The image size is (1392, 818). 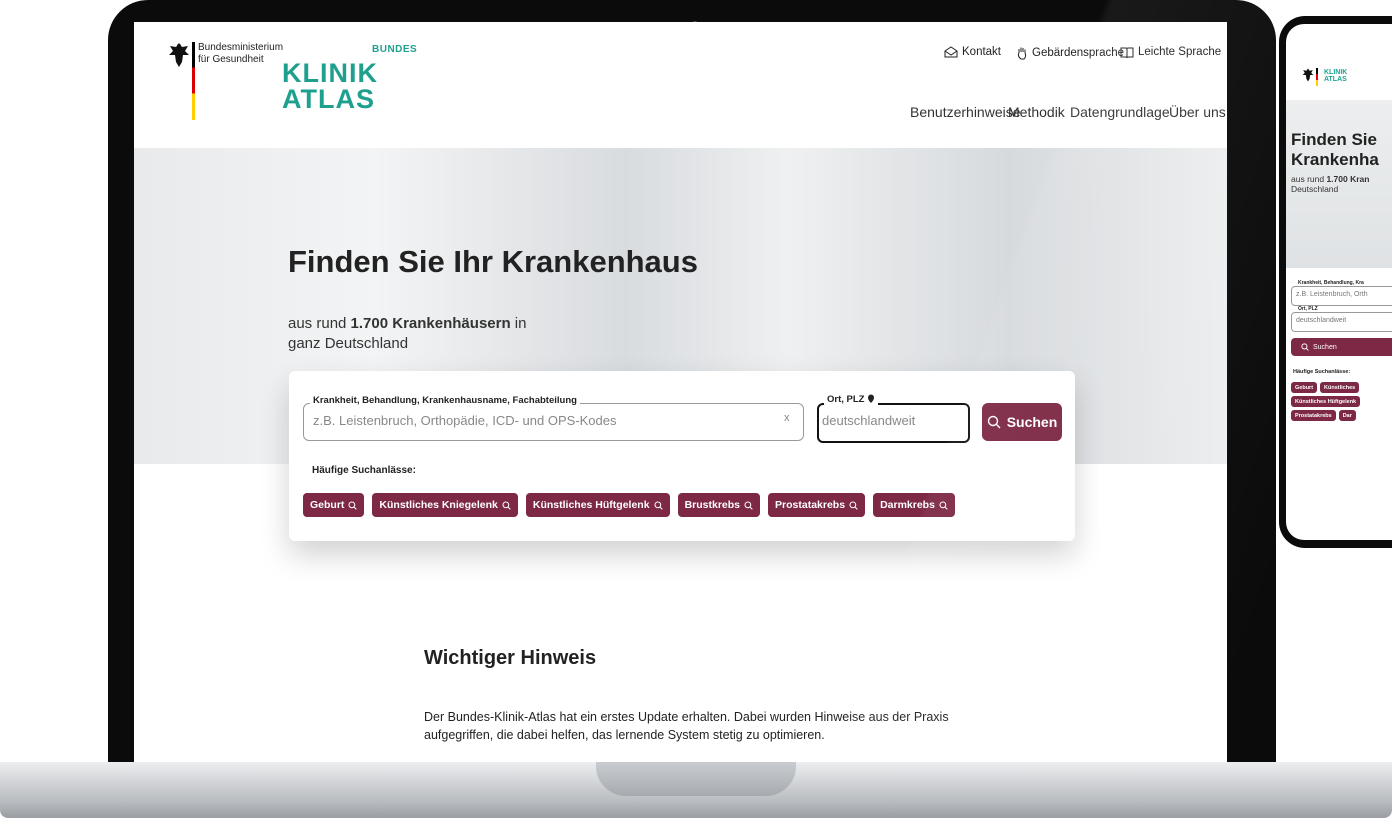 I want to click on chip-darmkrebs: Darmkrebs, so click(x=914, y=505).